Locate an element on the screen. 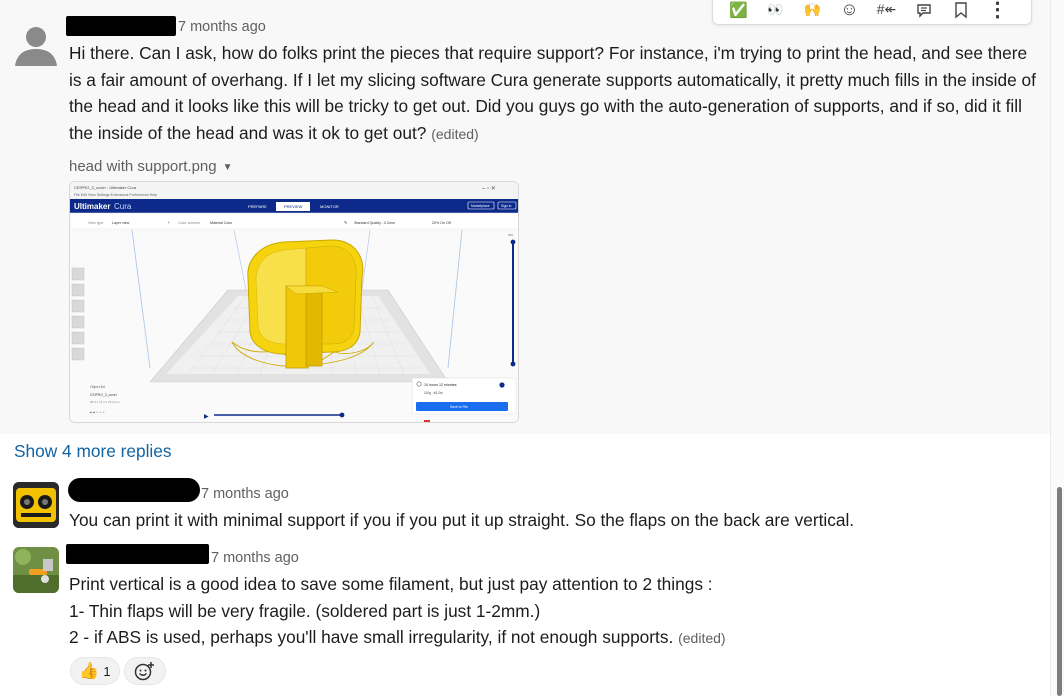  cura-stage-monitor: MONITOR is located at coordinates (329, 206).